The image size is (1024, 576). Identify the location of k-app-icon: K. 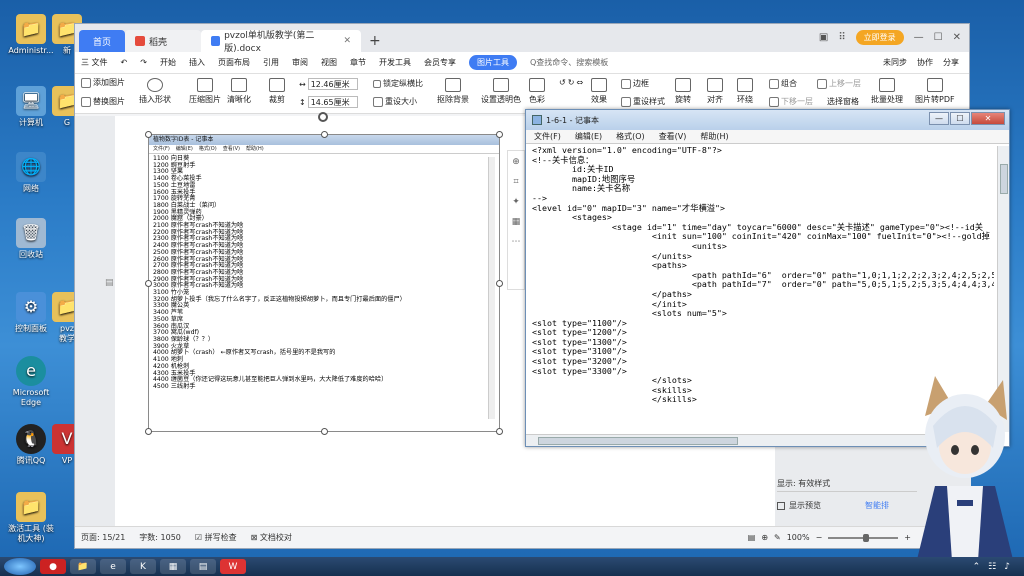
(143, 566).